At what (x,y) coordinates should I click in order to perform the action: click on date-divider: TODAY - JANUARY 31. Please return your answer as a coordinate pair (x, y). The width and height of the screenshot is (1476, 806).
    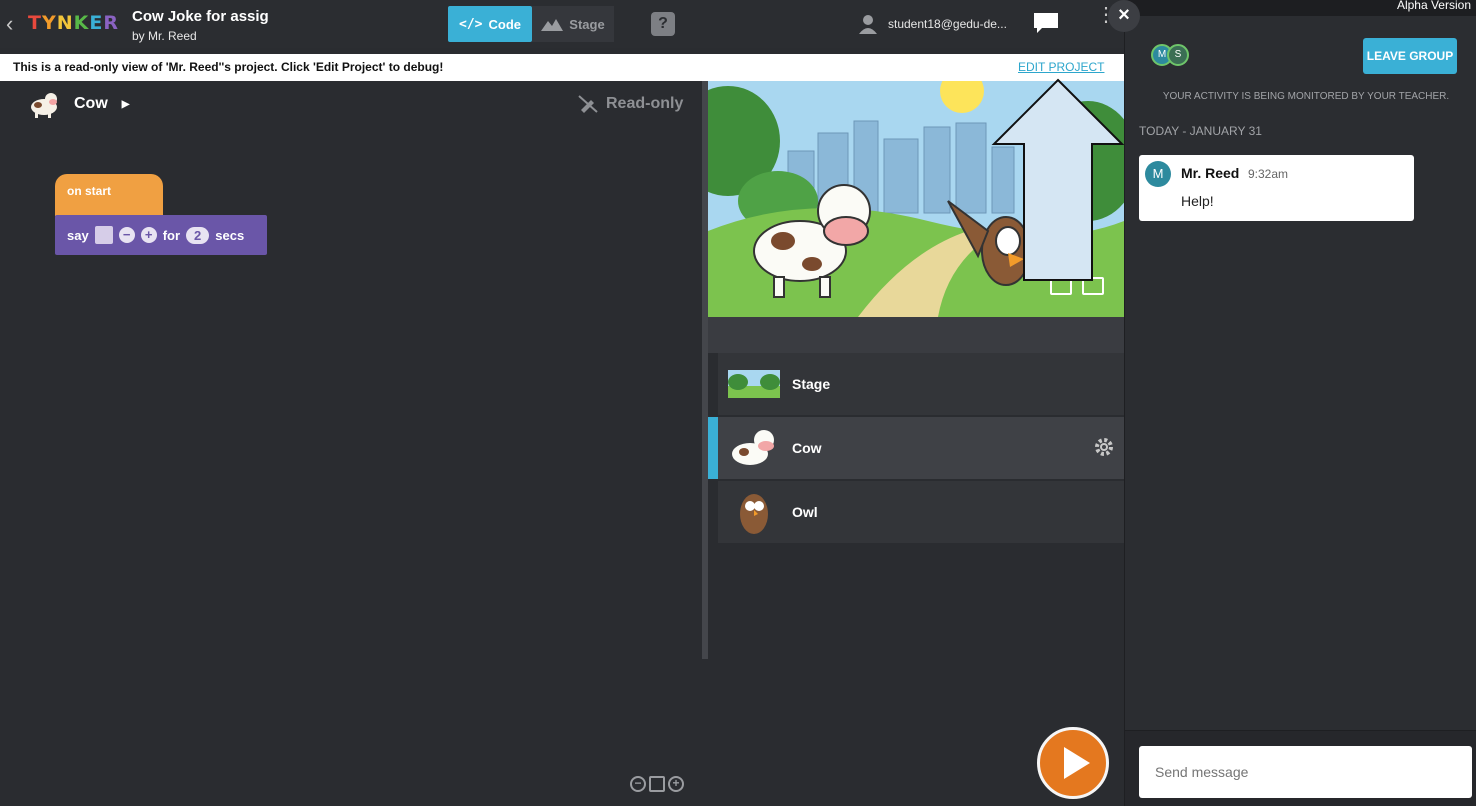
    Looking at the image, I should click on (1200, 131).